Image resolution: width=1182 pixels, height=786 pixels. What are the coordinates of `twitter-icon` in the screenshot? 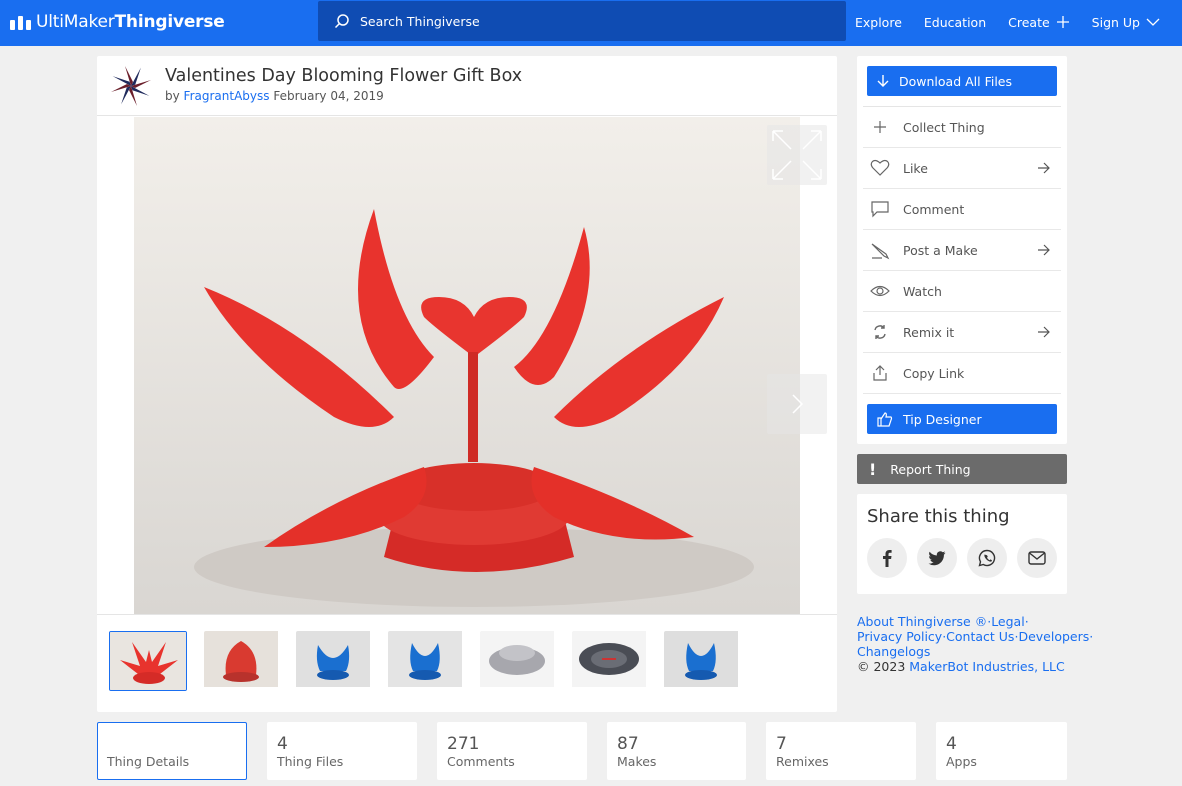 It's located at (937, 557).